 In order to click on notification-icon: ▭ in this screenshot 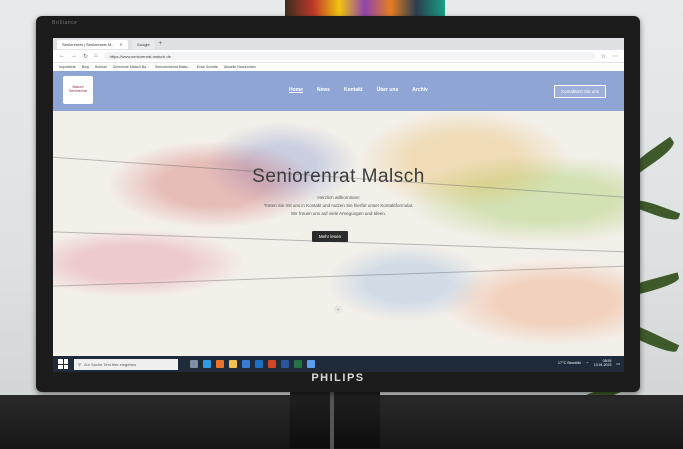, I will do `click(618, 363)`.